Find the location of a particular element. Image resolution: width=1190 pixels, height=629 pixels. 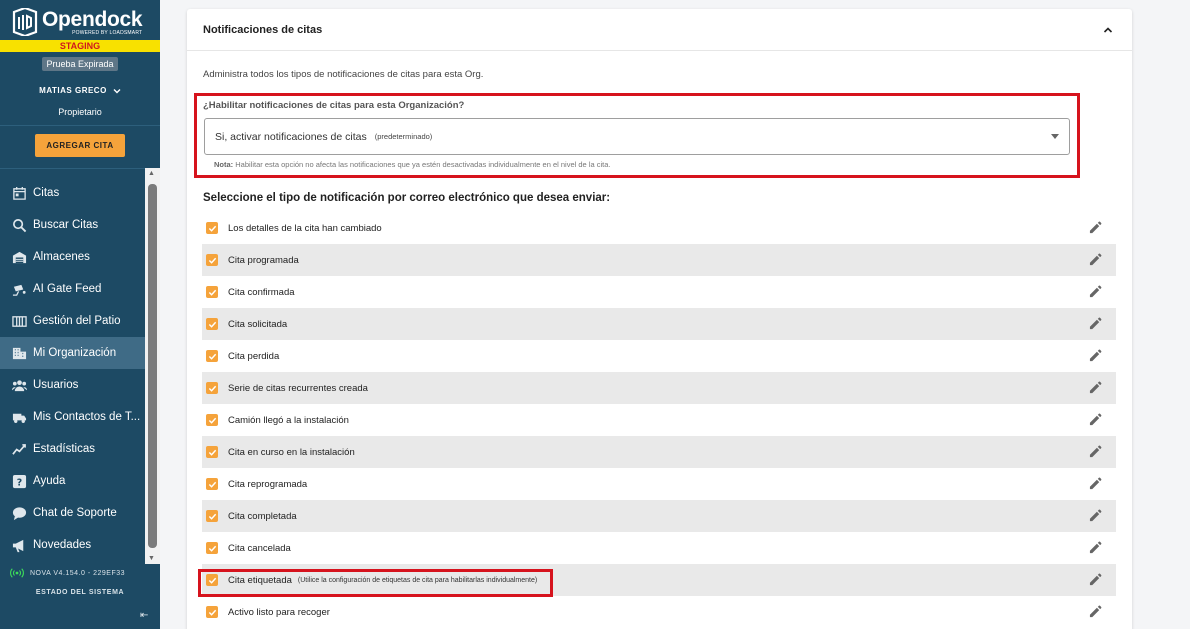

sidebar-item-building: Mi Organización is located at coordinates (72, 353).